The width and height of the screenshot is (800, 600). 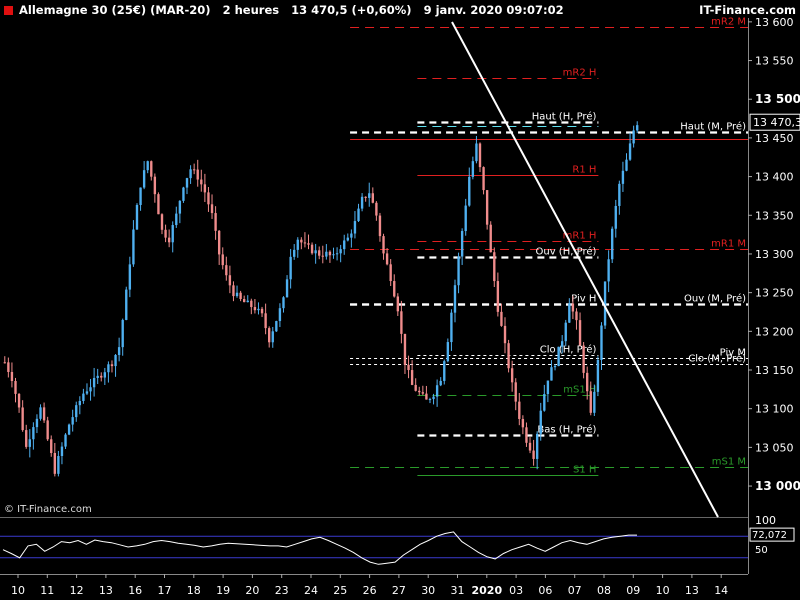 I want to click on x-tick-label: 20, so click(x=252, y=590).